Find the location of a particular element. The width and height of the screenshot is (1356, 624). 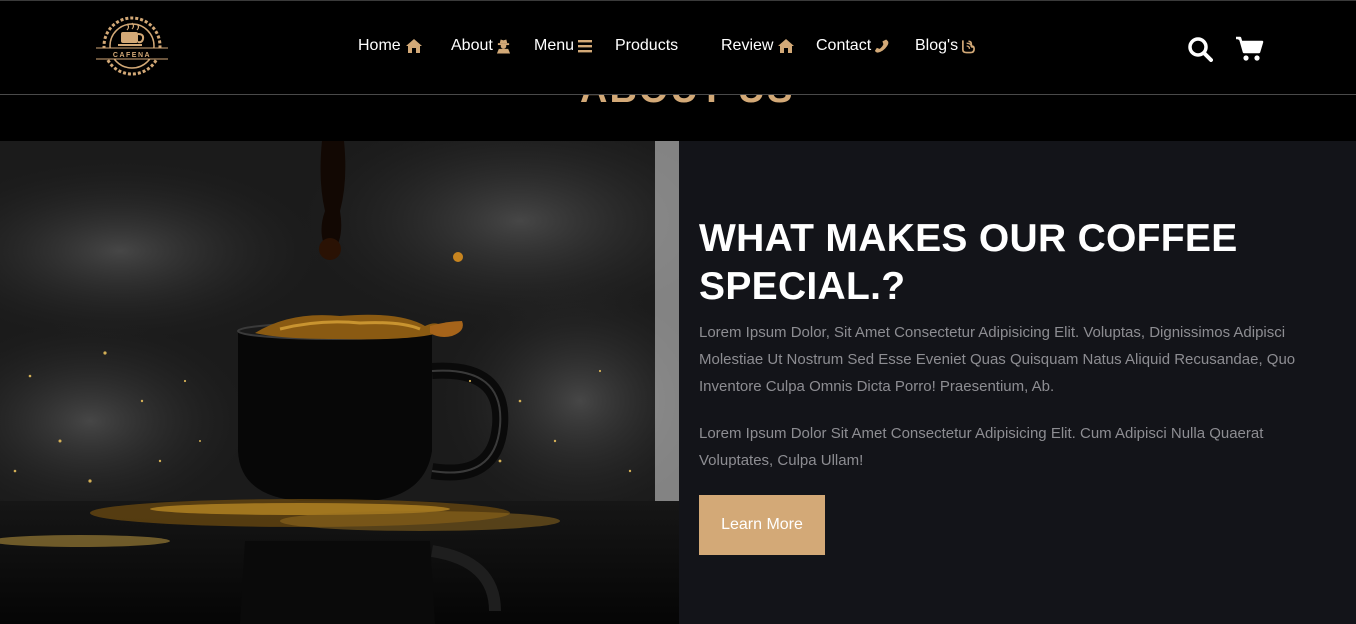

about-heading: WHAT MAKES OUR COFFEE SPECIAL.? is located at coordinates (968, 262).